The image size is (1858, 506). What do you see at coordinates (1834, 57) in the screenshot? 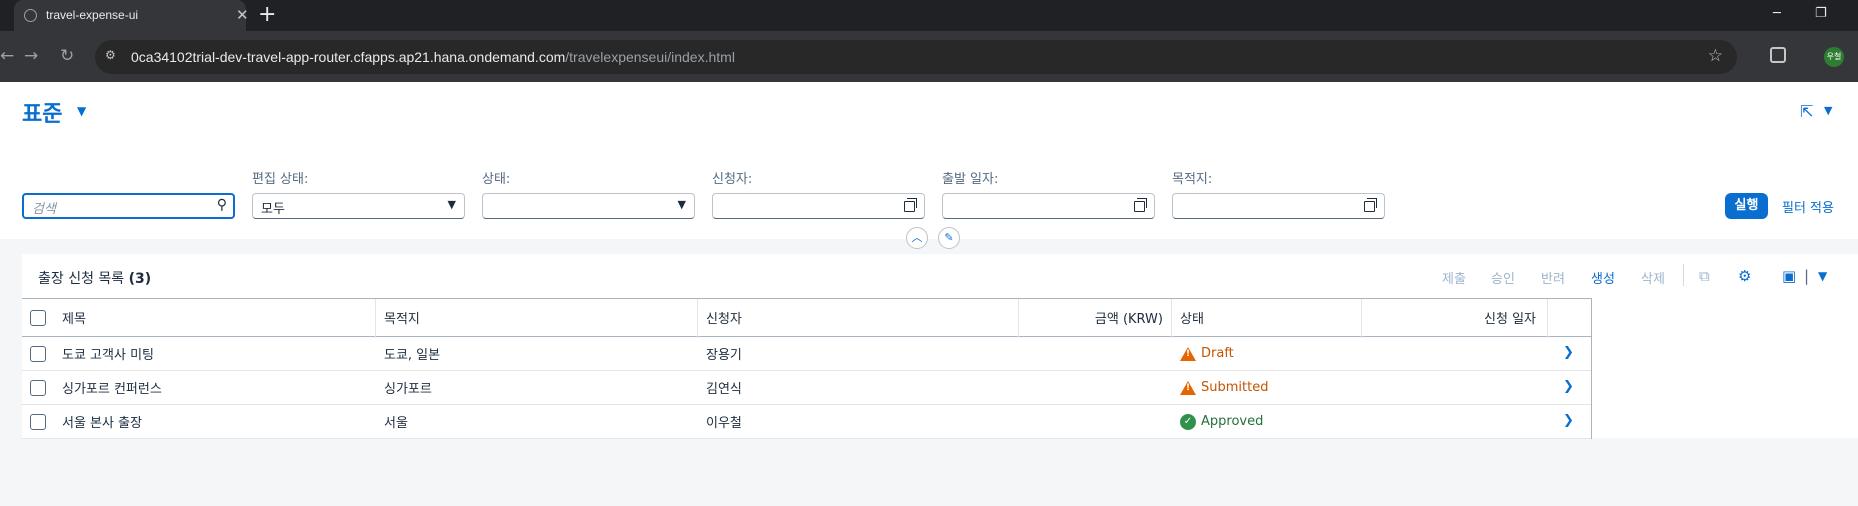
I see `profile-avatar: 우철` at bounding box center [1834, 57].